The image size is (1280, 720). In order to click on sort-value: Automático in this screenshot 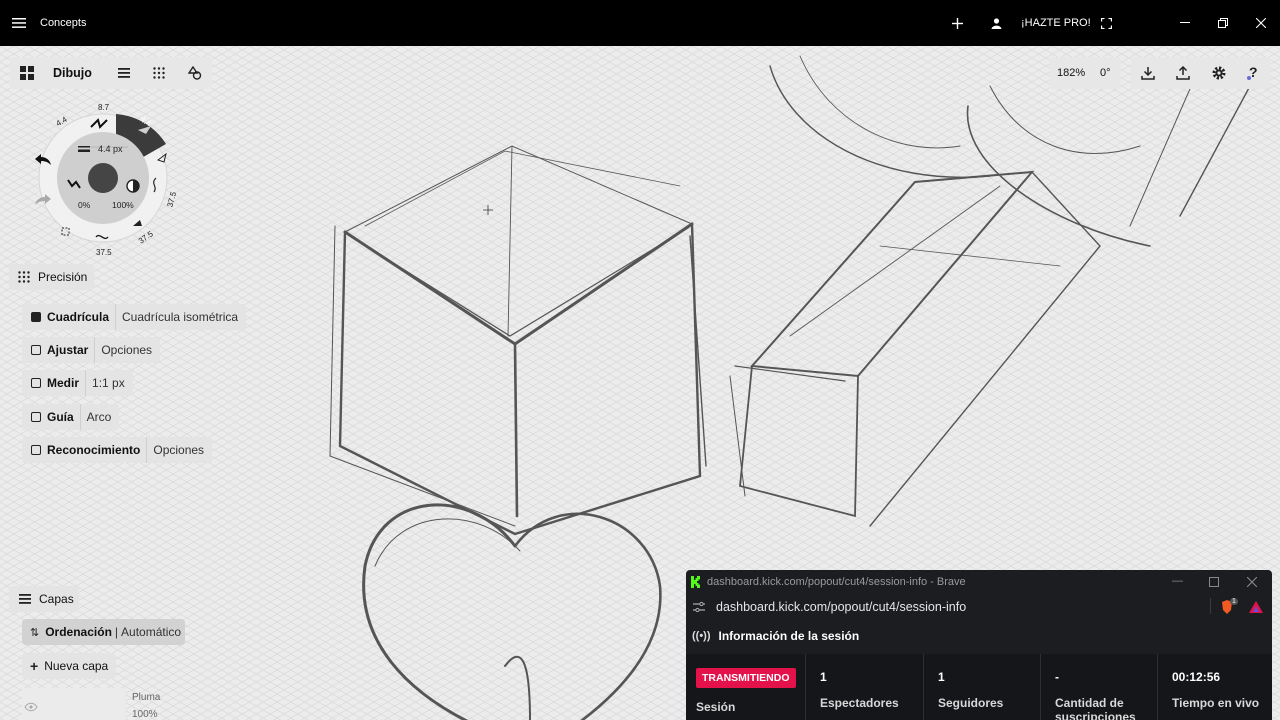, I will do `click(151, 632)`.